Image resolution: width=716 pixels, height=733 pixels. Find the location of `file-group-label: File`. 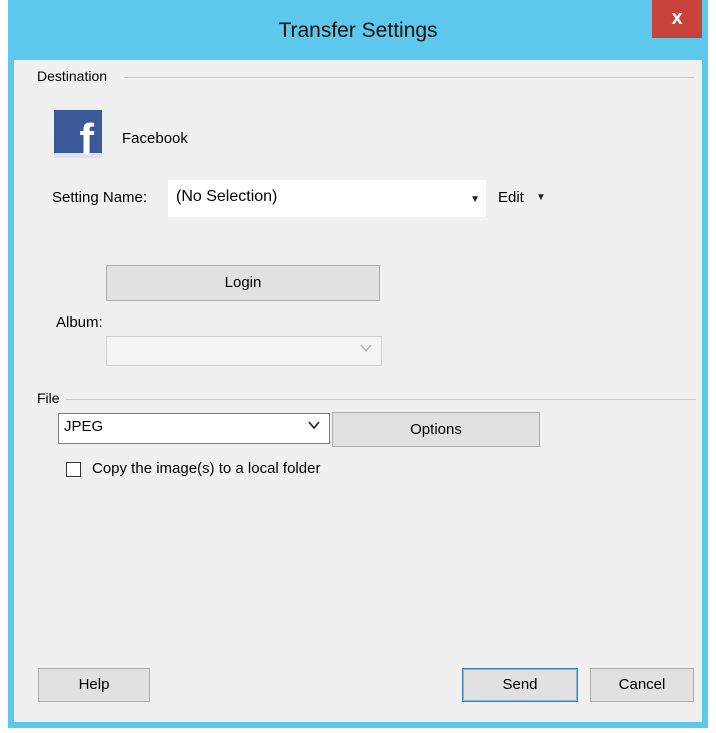

file-group-label: File is located at coordinates (51, 398).